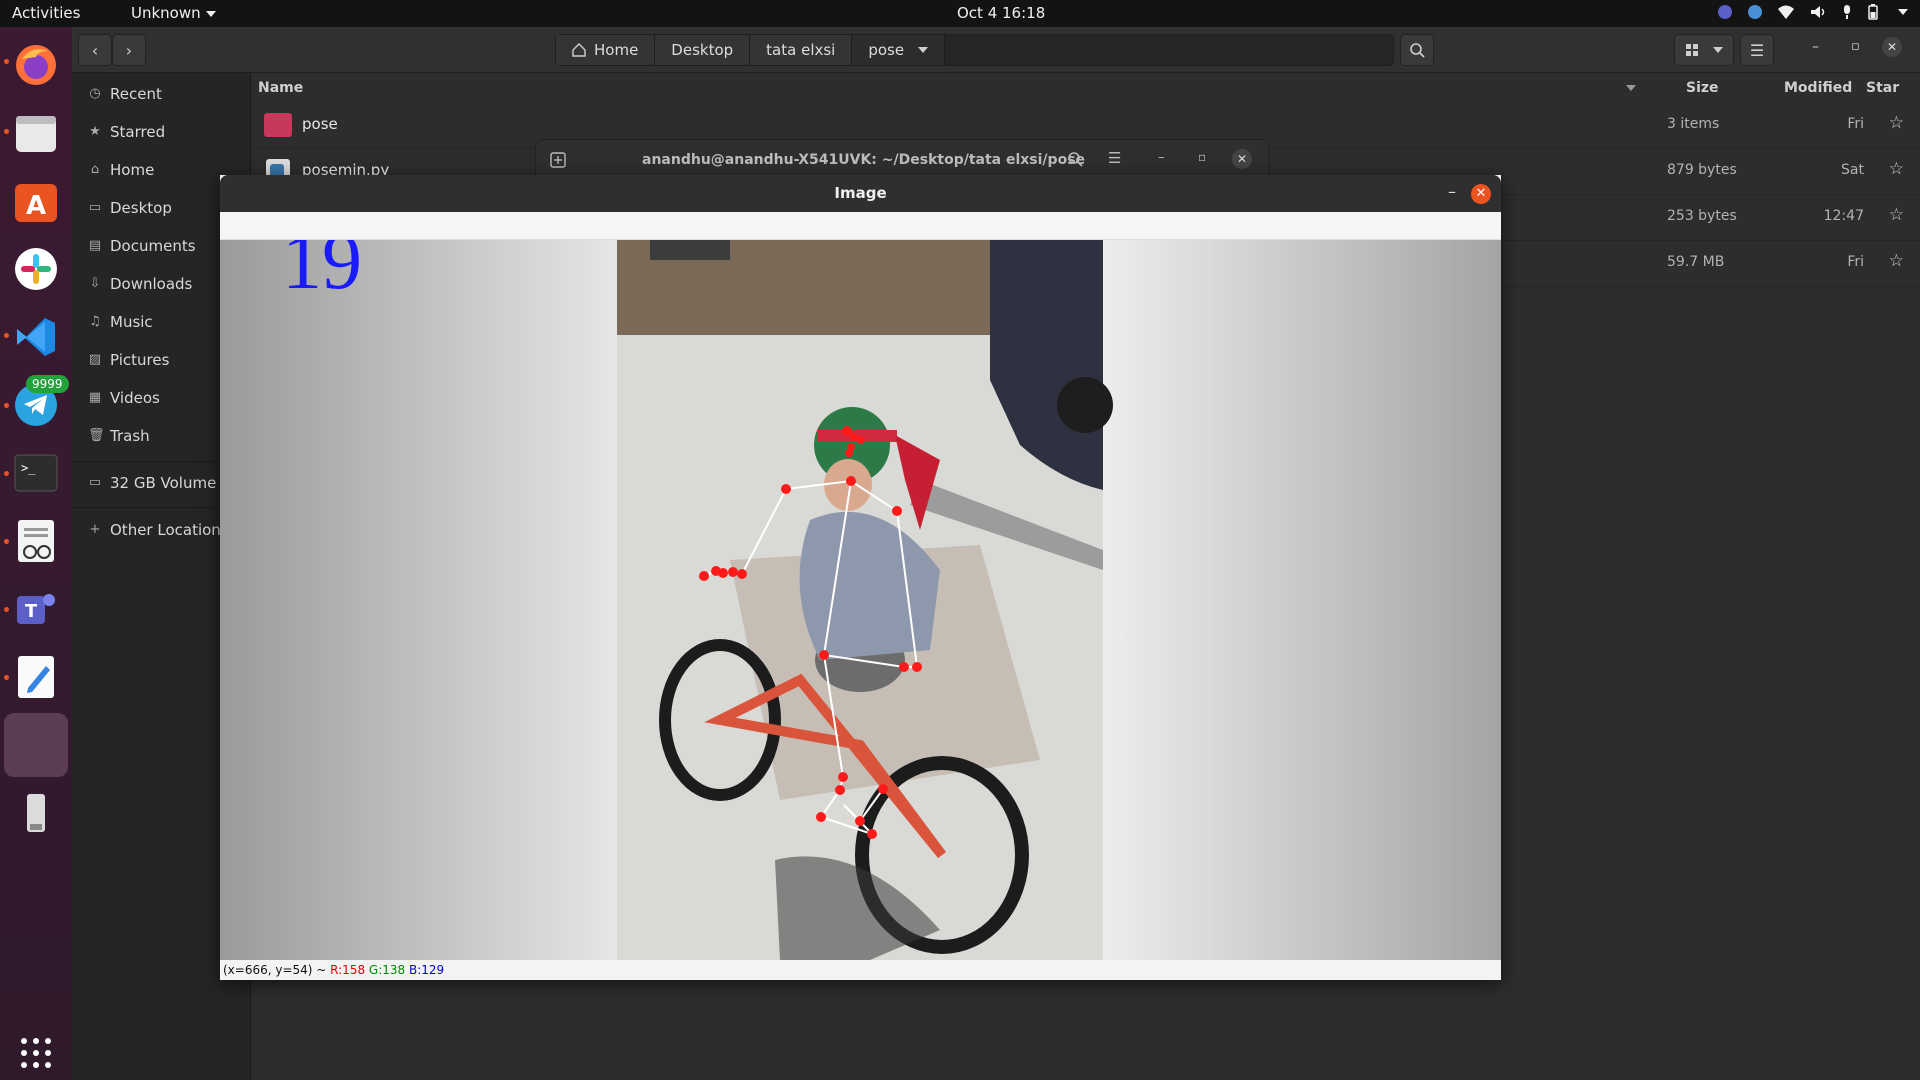 The image size is (1920, 1080). Describe the element at coordinates (140, 284) in the screenshot. I see `sidebar-item-downloads: ⇩ Downloads` at that location.